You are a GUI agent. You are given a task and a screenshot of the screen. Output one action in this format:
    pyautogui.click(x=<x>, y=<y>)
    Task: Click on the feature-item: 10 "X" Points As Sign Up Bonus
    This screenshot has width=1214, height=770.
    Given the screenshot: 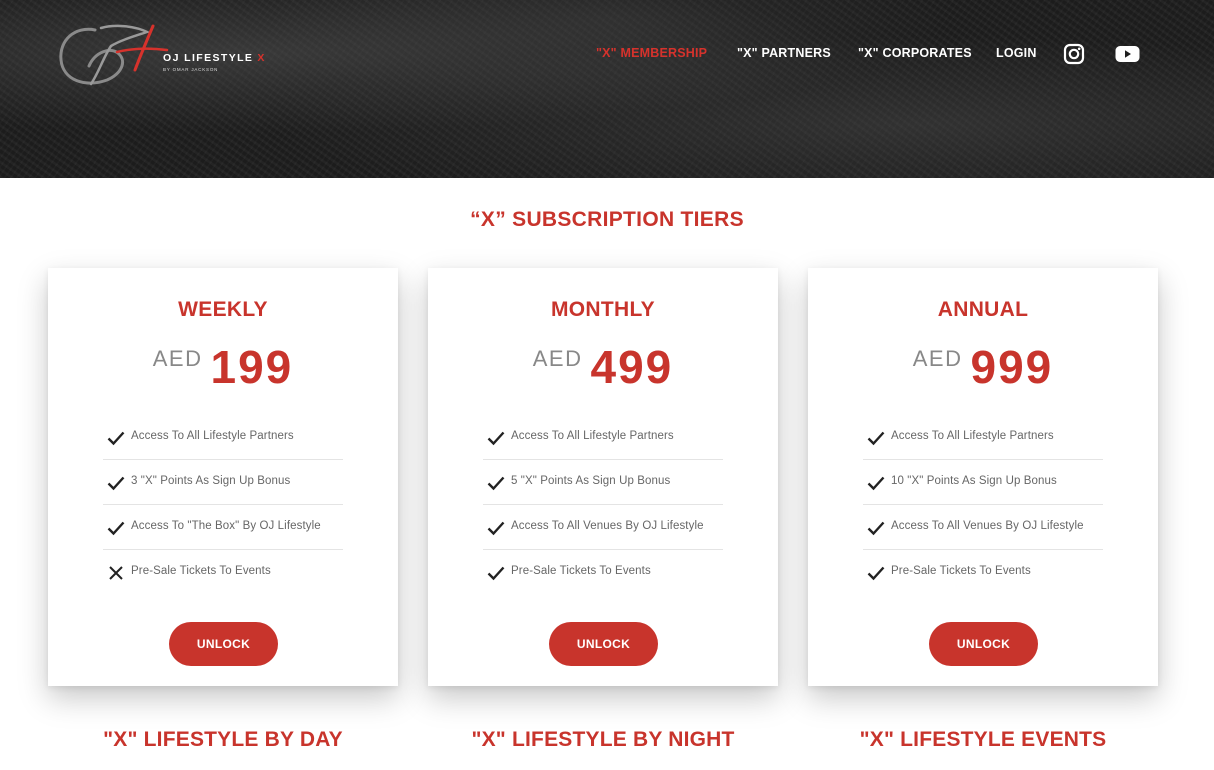 What is the action you would take?
    pyautogui.click(x=983, y=482)
    